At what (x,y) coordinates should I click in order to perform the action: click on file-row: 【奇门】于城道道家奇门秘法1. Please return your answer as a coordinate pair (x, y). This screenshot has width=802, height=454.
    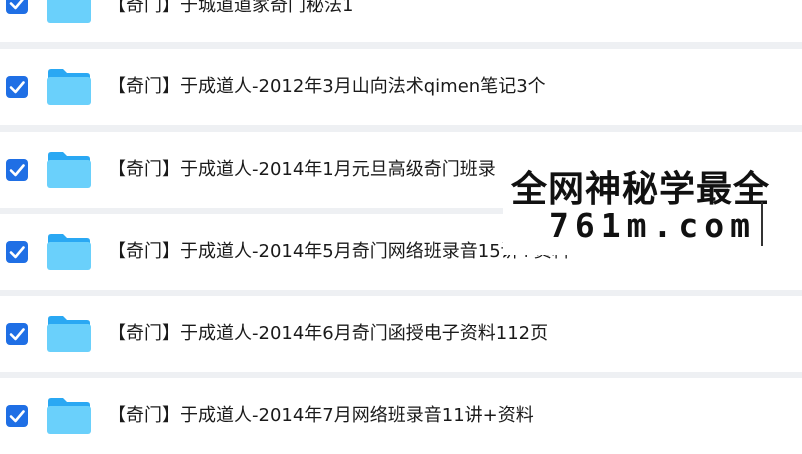
    Looking at the image, I should click on (401, 21).